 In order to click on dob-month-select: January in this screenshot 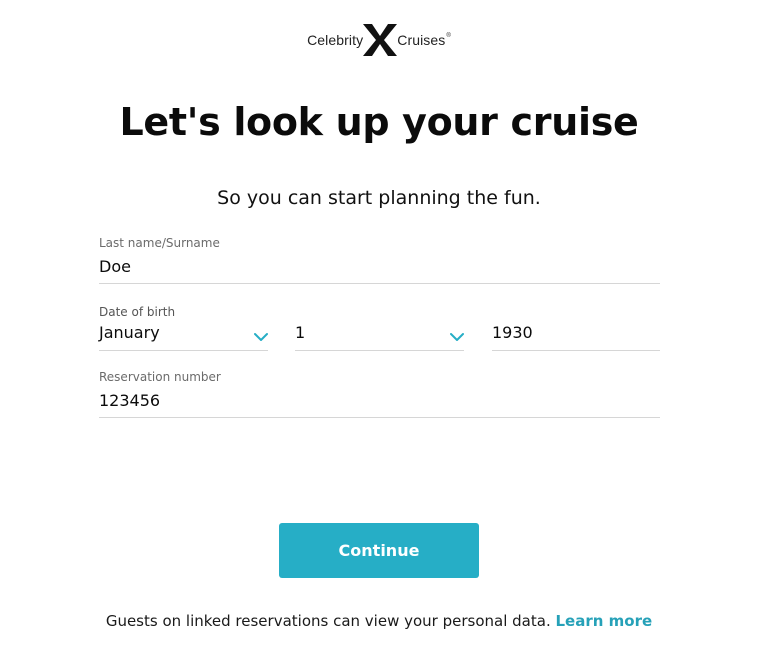, I will do `click(183, 336)`.